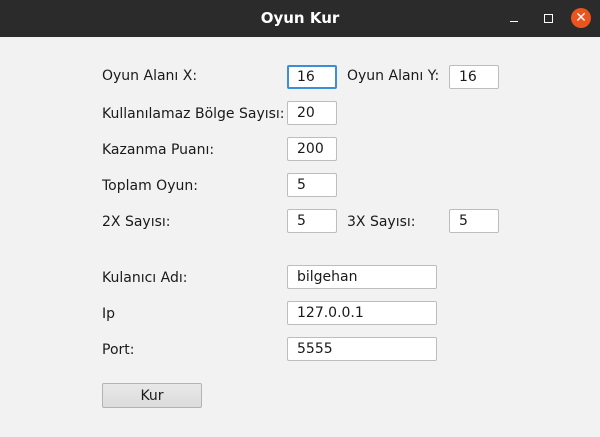 The height and width of the screenshot is (437, 600). I want to click on maximize-button, so click(548, 18).